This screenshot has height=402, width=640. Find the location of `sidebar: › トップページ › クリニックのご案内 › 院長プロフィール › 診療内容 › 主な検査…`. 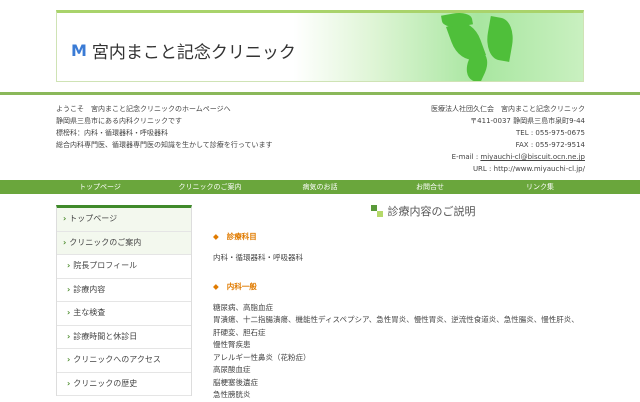

sidebar: › トップページ › クリニックのご案内 › 院長プロフィール › 診療内容 › 主な検査… is located at coordinates (124, 300).